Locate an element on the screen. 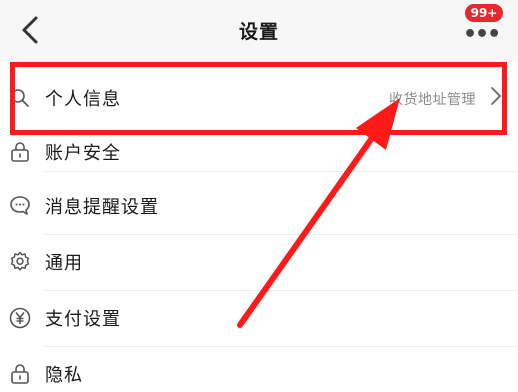 Image resolution: width=518 pixels, height=392 pixels. settings-item-label: 隐私 is located at coordinates (64, 375).